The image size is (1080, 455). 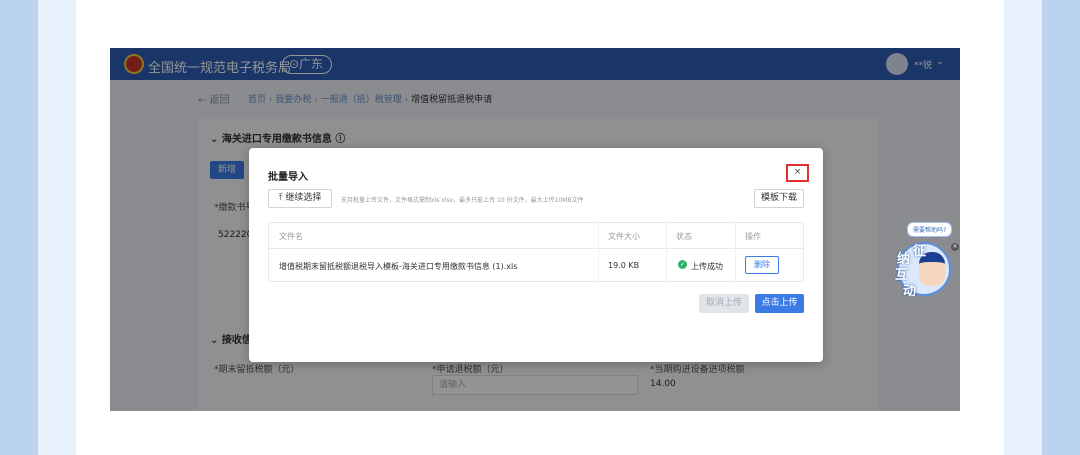 What do you see at coordinates (753, 236) in the screenshot?
I see `column-header: 操作` at bounding box center [753, 236].